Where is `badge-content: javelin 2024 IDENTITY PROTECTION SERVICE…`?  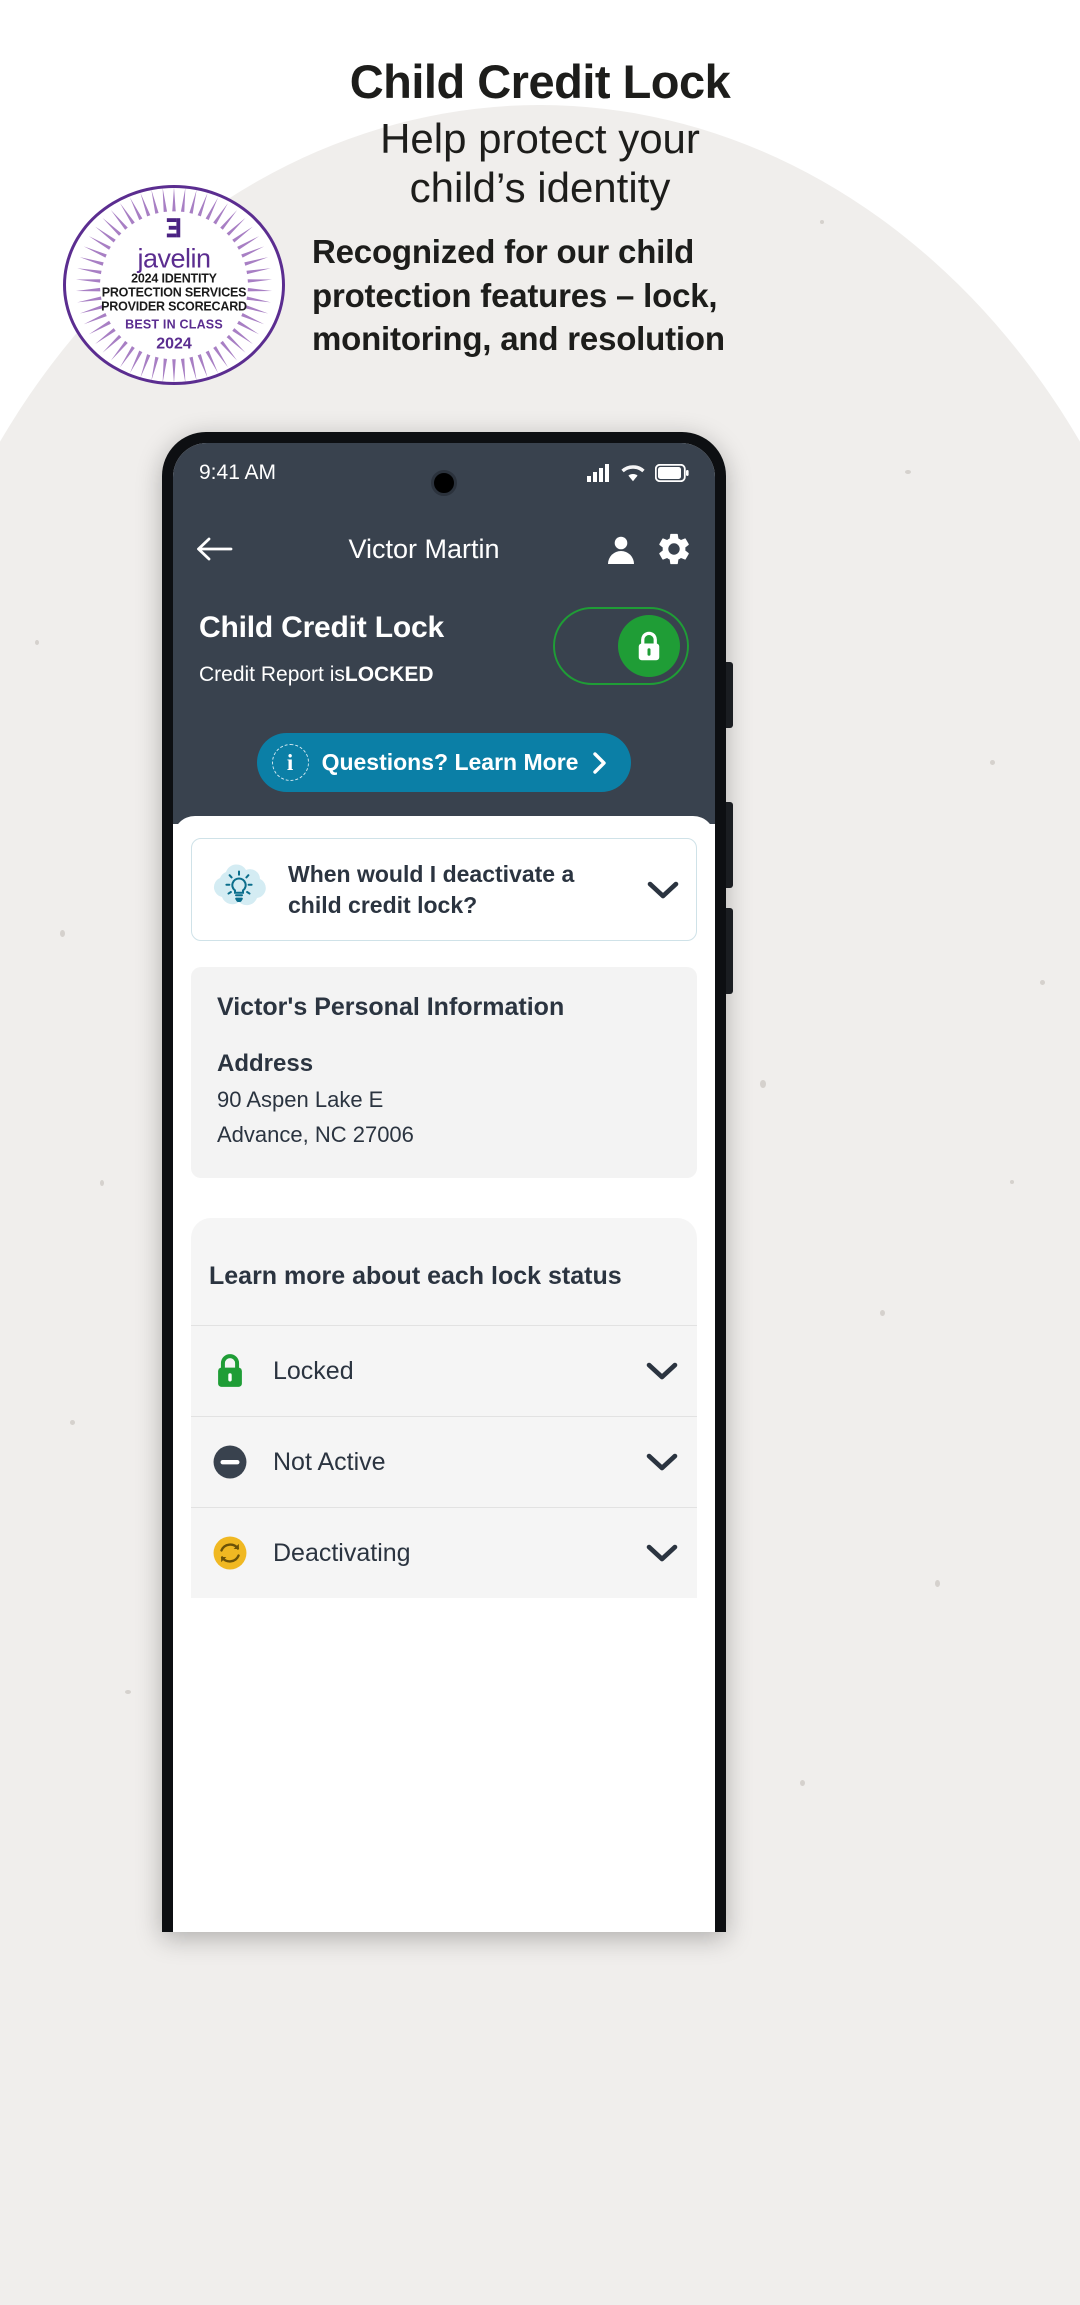
badge-content: javelin 2024 IDENTITY PROTECTION SERVICE… is located at coordinates (174, 284).